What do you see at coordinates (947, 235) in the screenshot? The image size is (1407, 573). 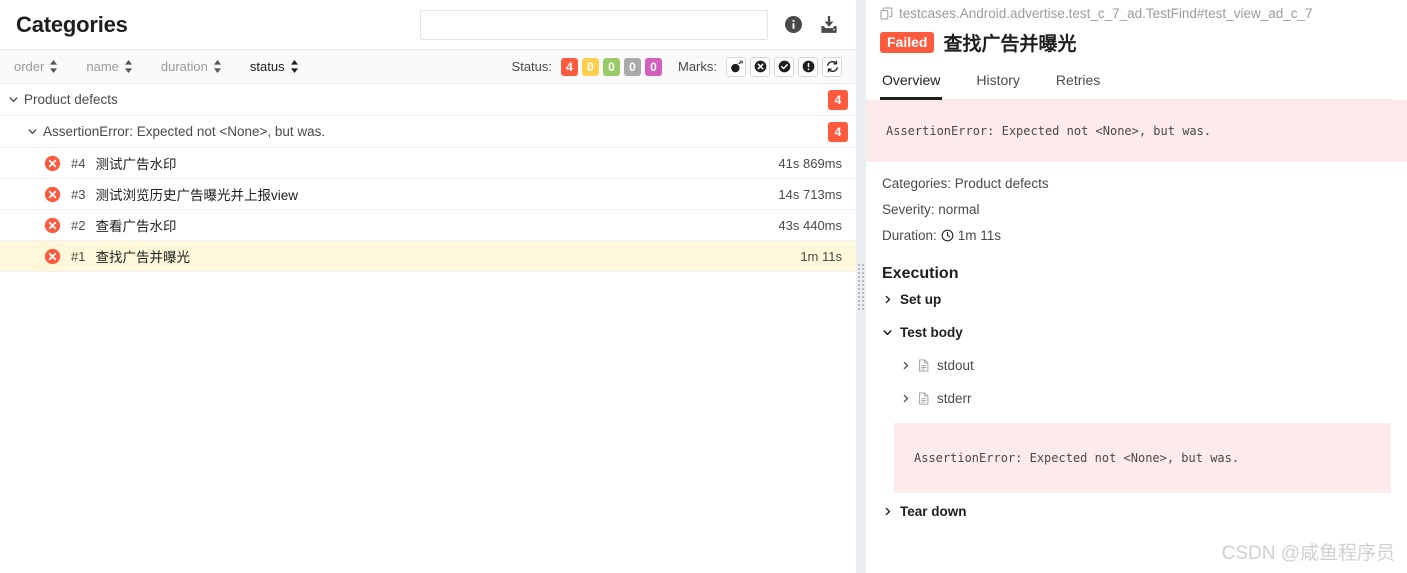 I see `clock-icon` at bounding box center [947, 235].